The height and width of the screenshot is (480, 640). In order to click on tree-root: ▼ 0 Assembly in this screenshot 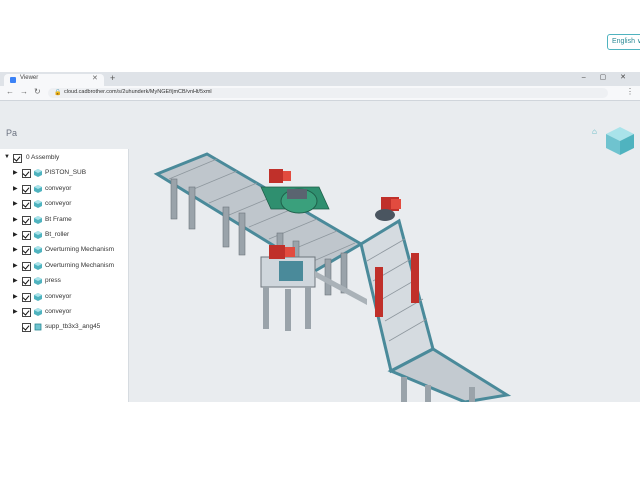, I will do `click(64, 158)`.